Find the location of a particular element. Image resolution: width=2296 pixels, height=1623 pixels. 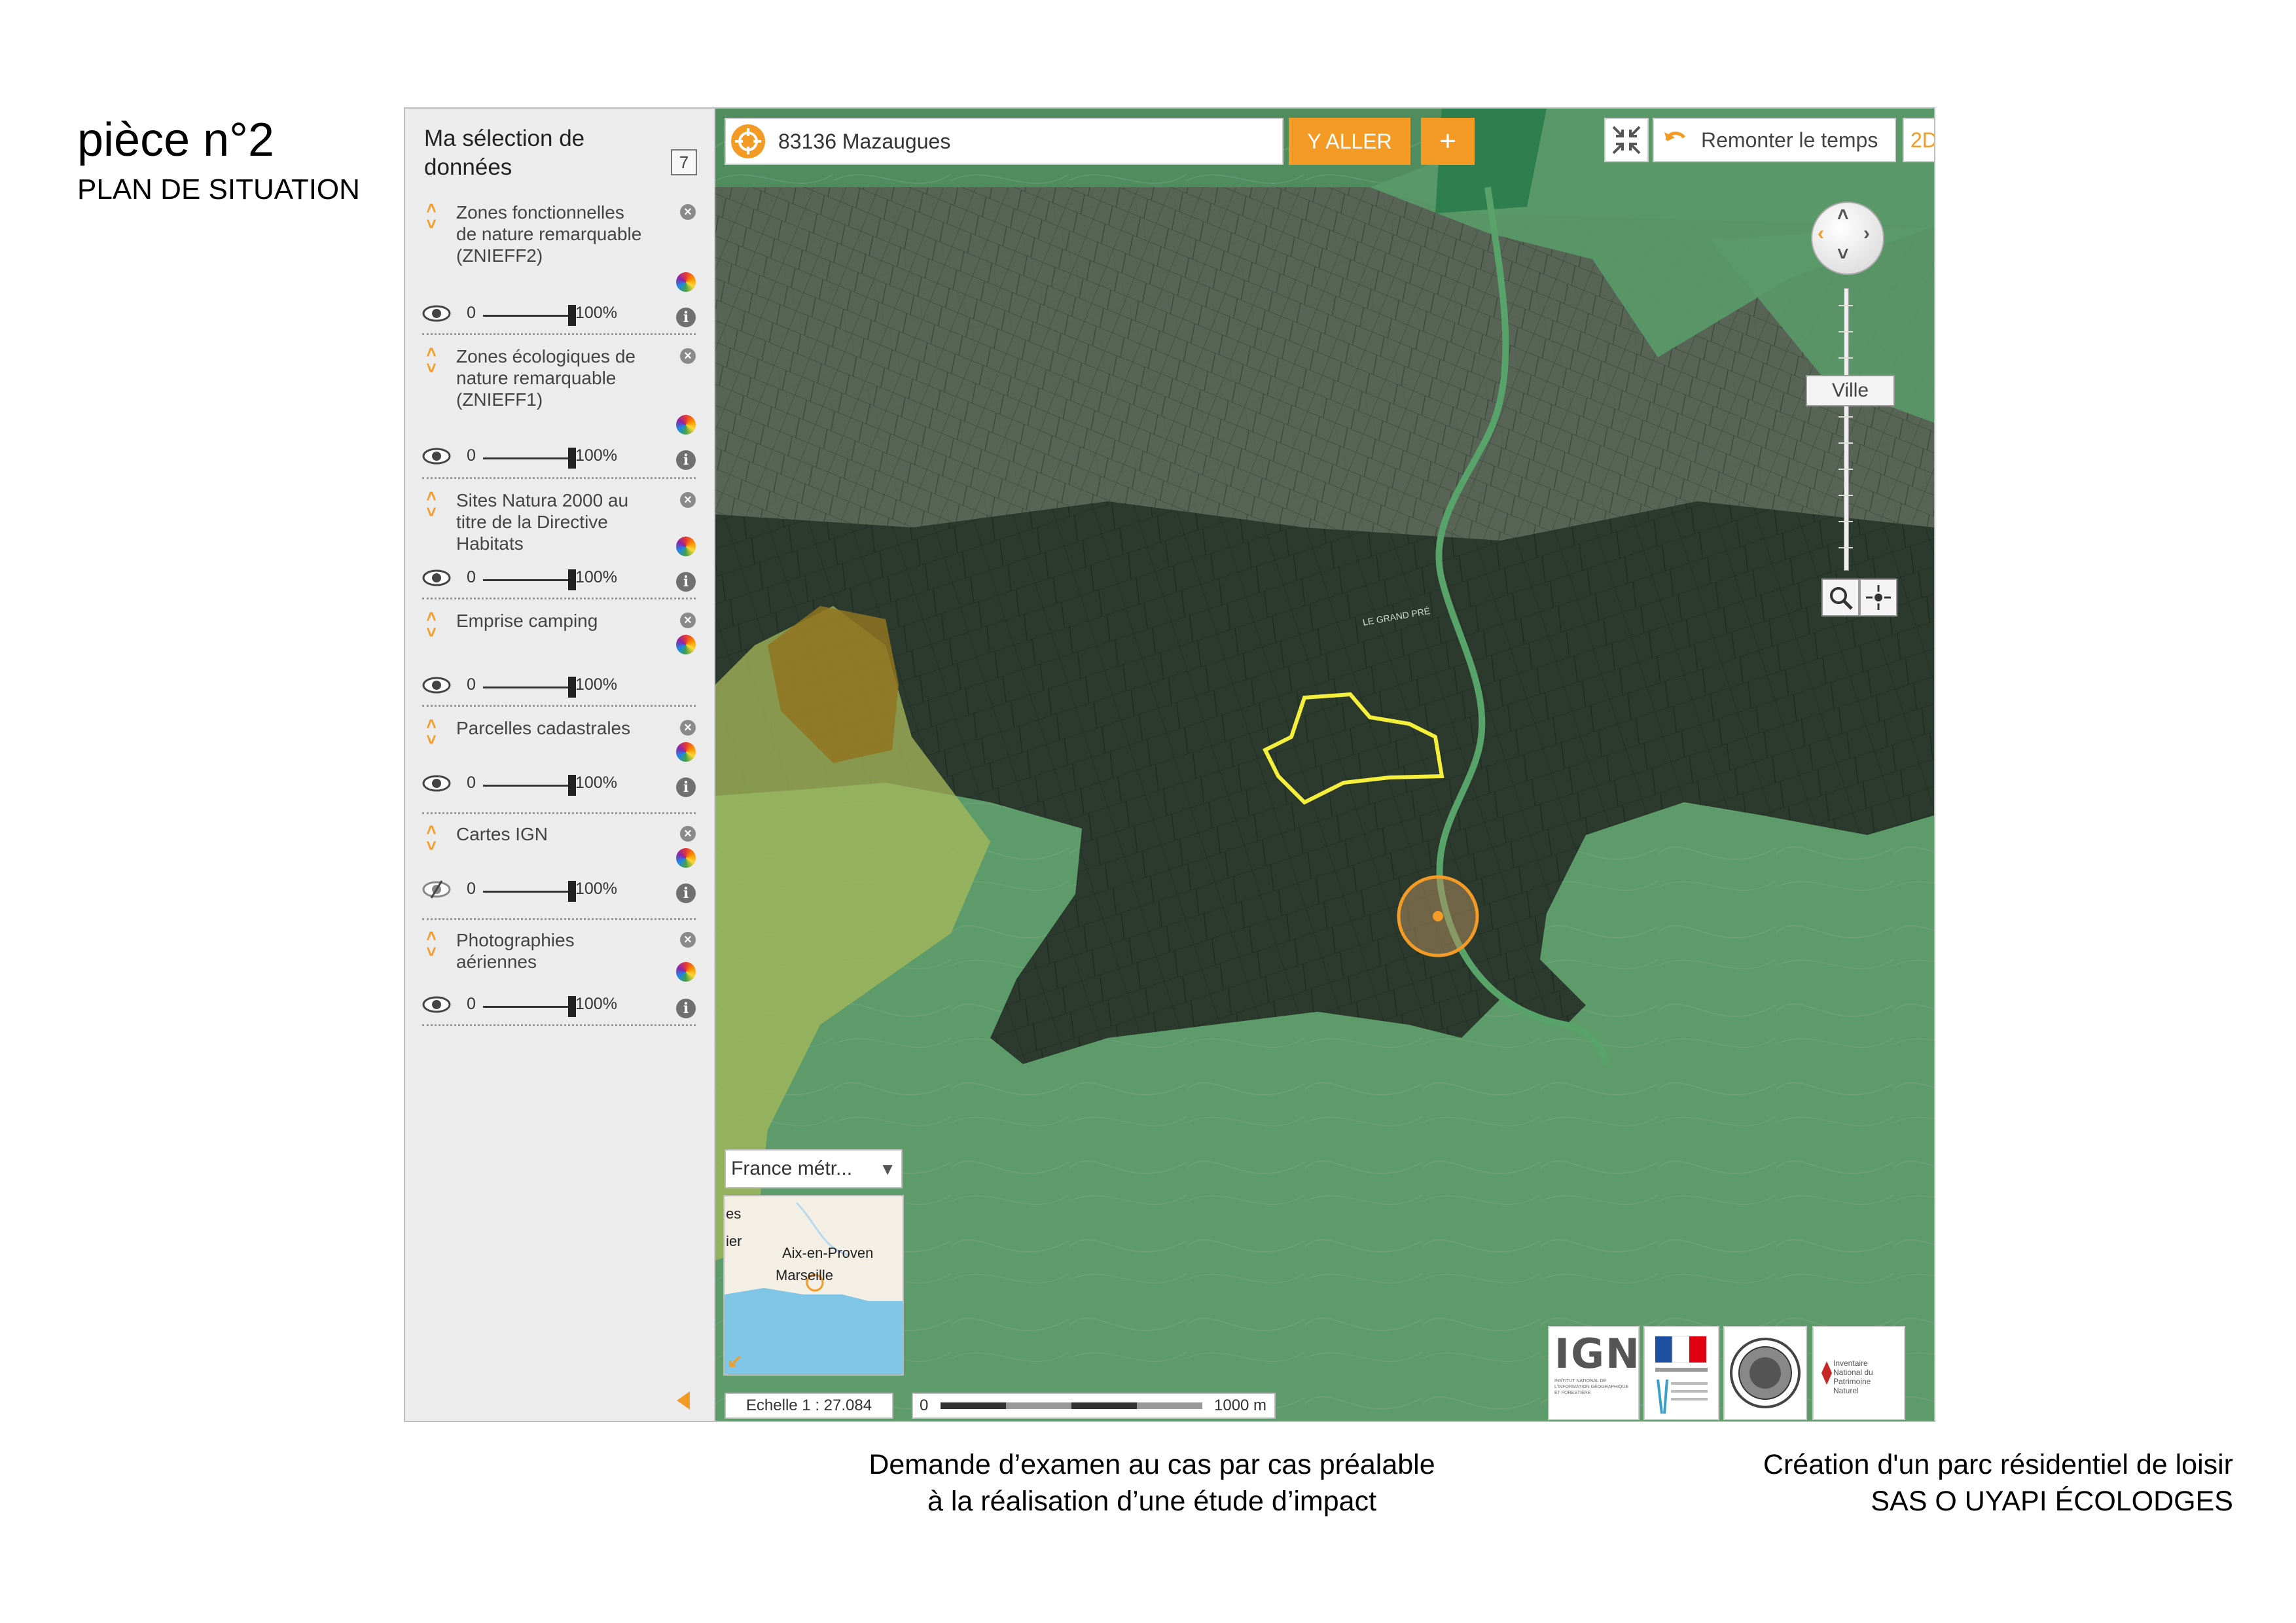

eye-hidden-icon is located at coordinates (436, 889).